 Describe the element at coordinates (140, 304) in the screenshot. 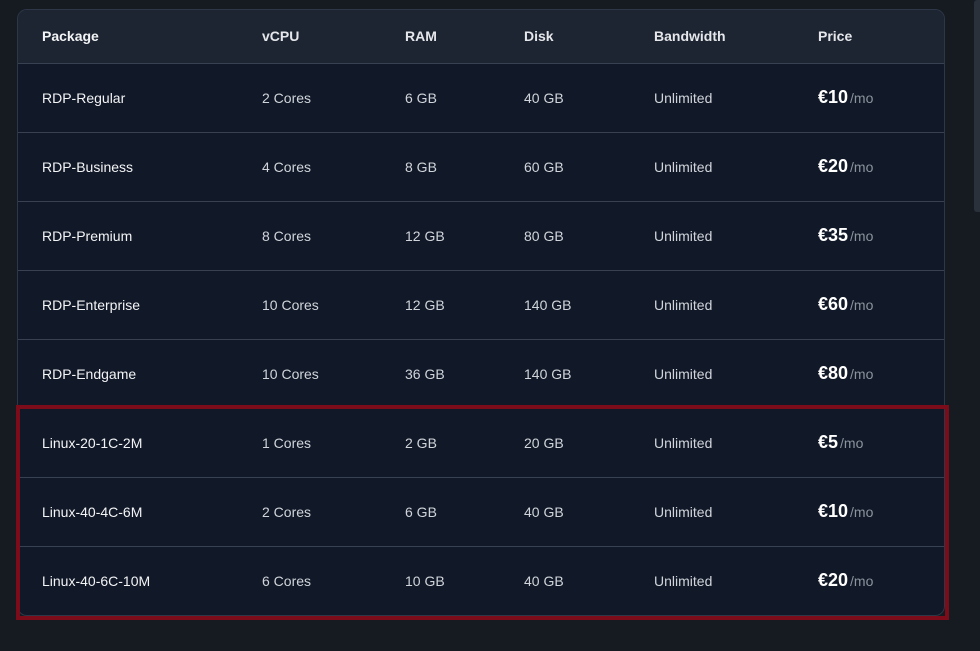

I see `package-name-cell: RDP-Enterprise` at that location.